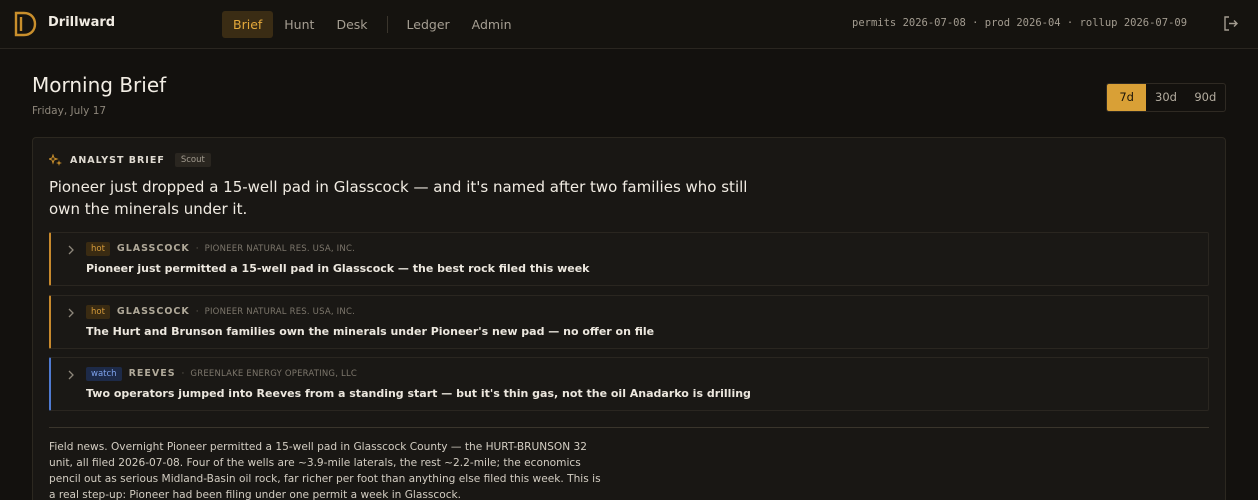 The image size is (1258, 500). Describe the element at coordinates (248, 24) in the screenshot. I see `nav-brief: Brief` at that location.